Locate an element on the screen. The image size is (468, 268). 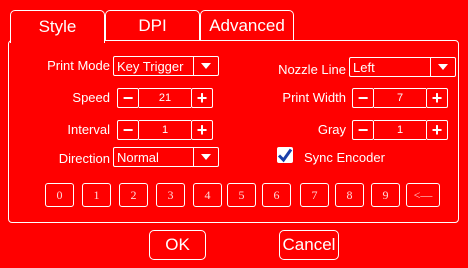
backspace-icon: <— is located at coordinates (423, 194).